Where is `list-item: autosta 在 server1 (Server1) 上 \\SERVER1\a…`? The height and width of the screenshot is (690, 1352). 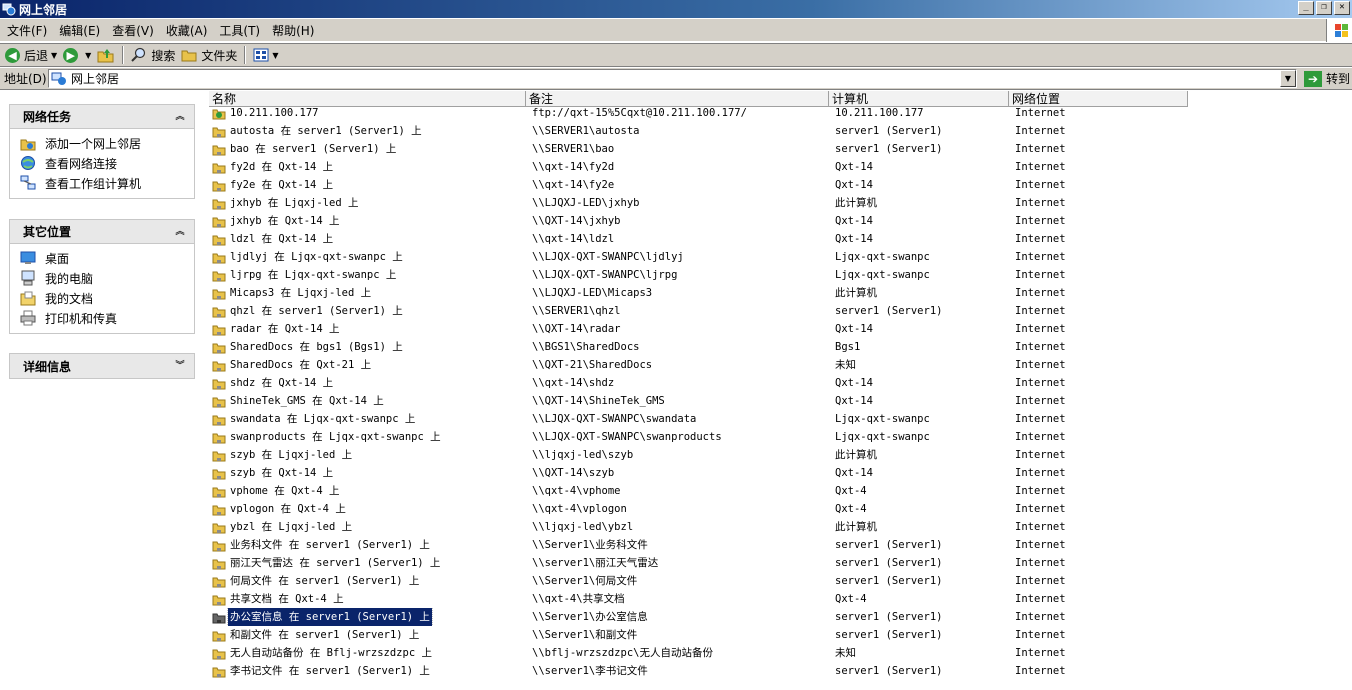
list-item: autosta 在 server1 (Server1) 上 \\SERVER1\a… is located at coordinates (779, 131).